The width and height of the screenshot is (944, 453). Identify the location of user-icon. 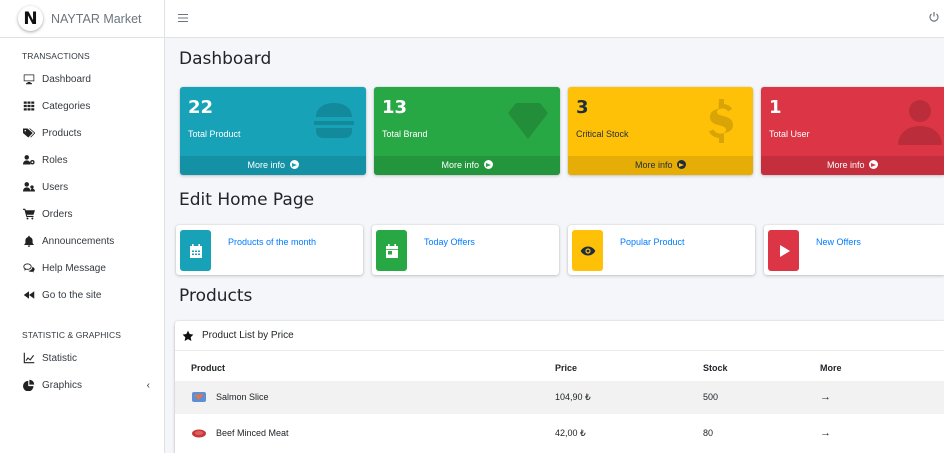
(920, 121).